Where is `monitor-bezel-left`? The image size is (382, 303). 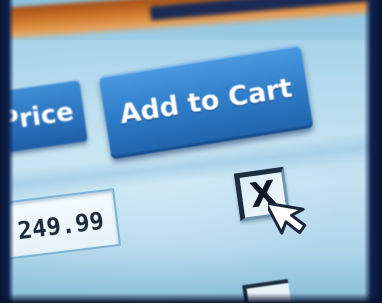 monitor-bezel-left is located at coordinates (7, 151).